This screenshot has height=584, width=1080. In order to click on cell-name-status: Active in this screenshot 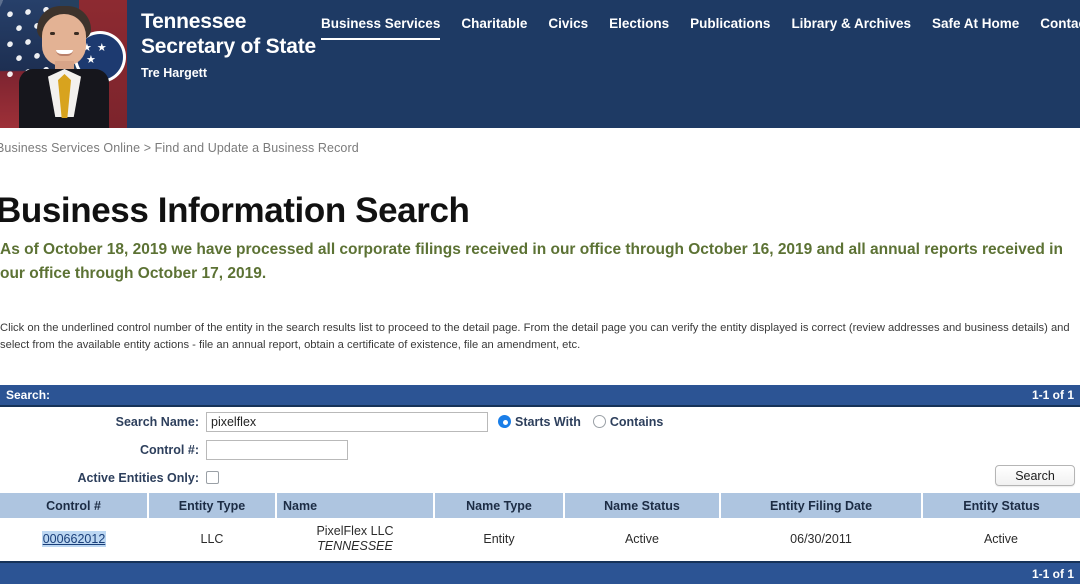, I will do `click(642, 539)`.